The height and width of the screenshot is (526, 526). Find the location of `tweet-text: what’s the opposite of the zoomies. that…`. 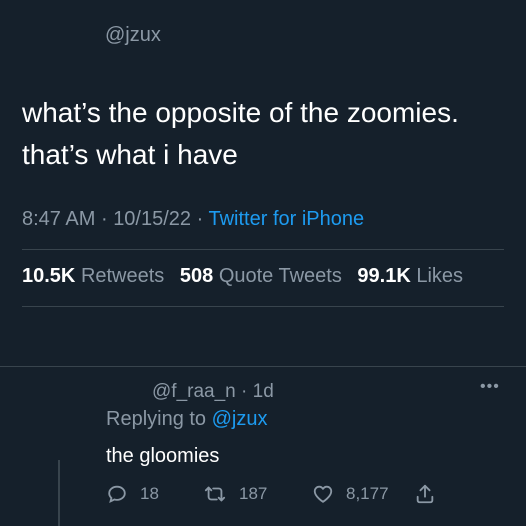

tweet-text: what’s the opposite of the zoomies. that… is located at coordinates (267, 134).